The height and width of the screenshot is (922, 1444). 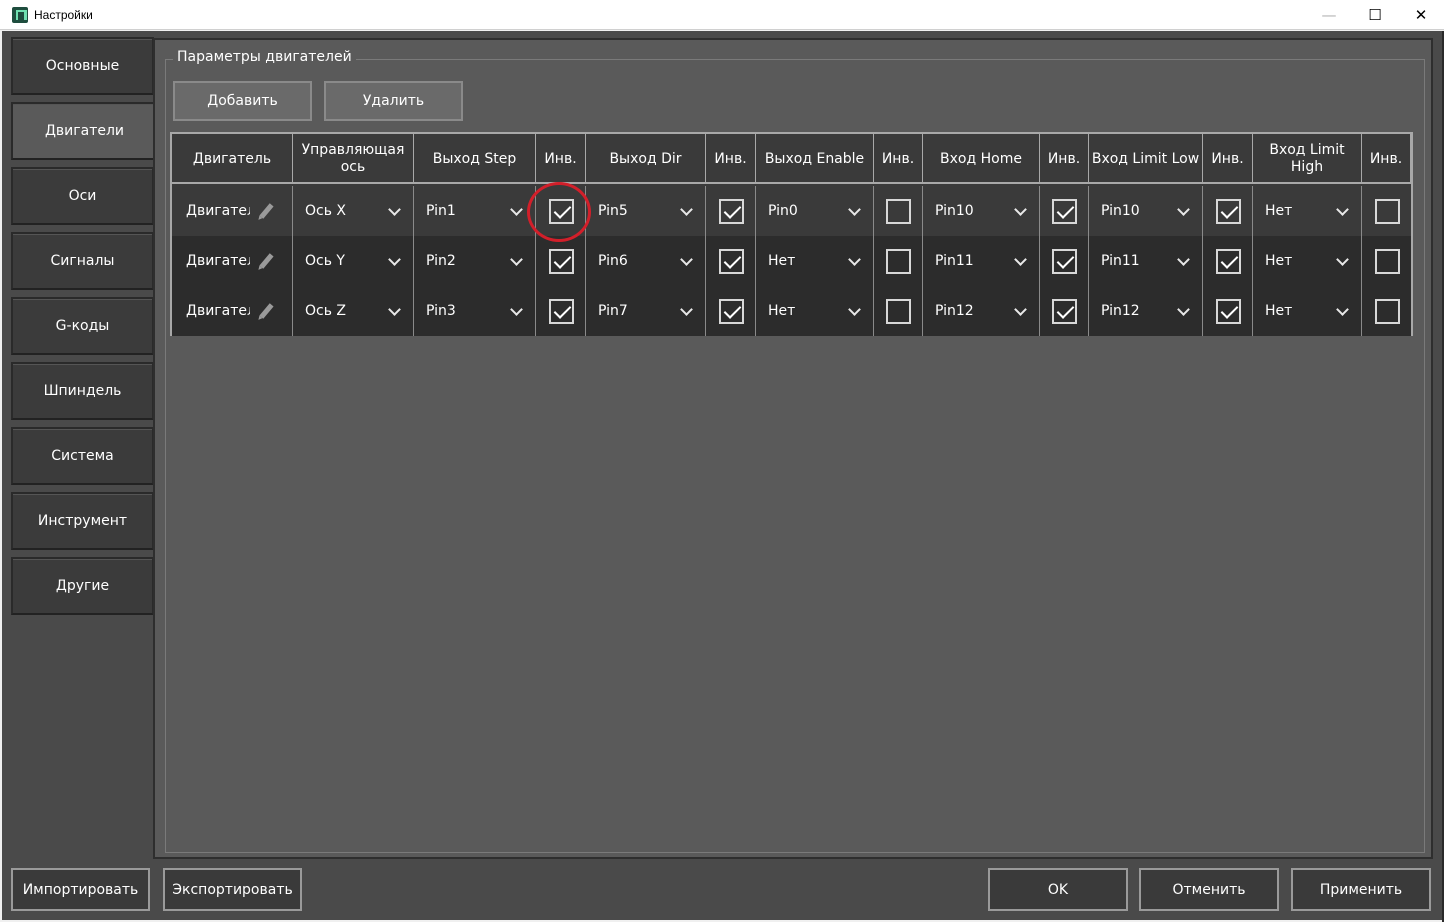 What do you see at coordinates (1279, 311) in the screenshot?
I see `limit-high-value: Нет` at bounding box center [1279, 311].